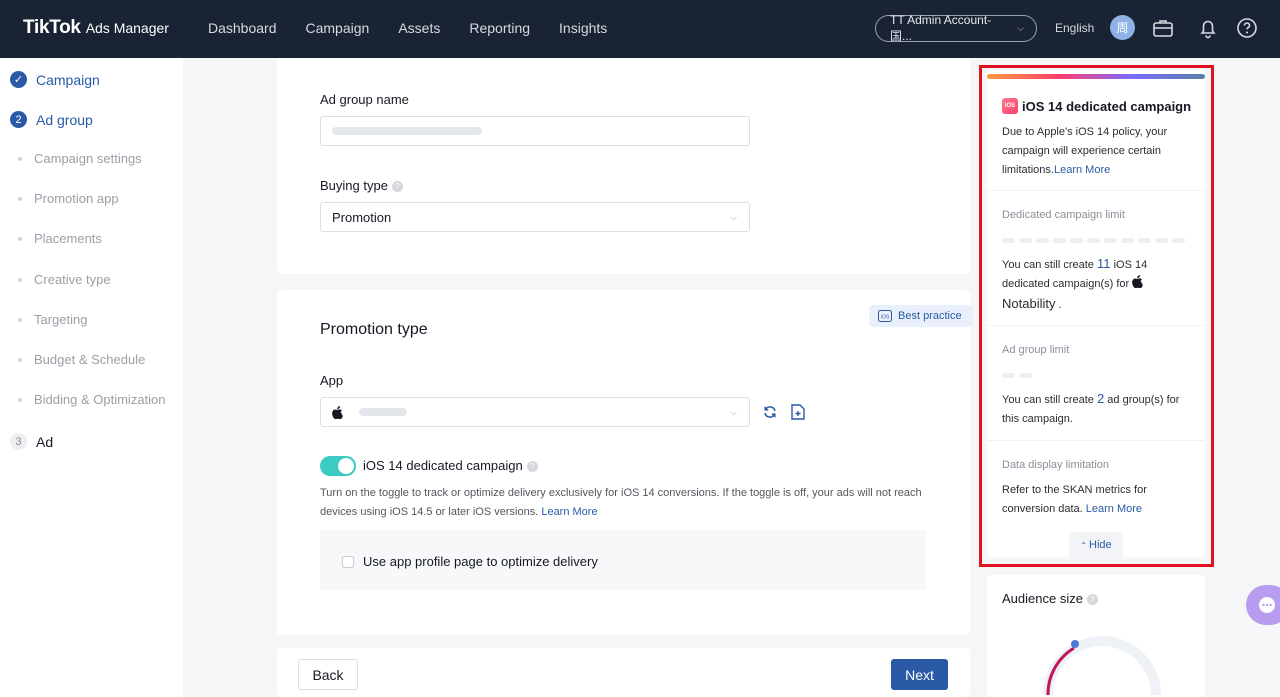 The width and height of the screenshot is (1280, 697). I want to click on step-label: Campaign, so click(68, 79).